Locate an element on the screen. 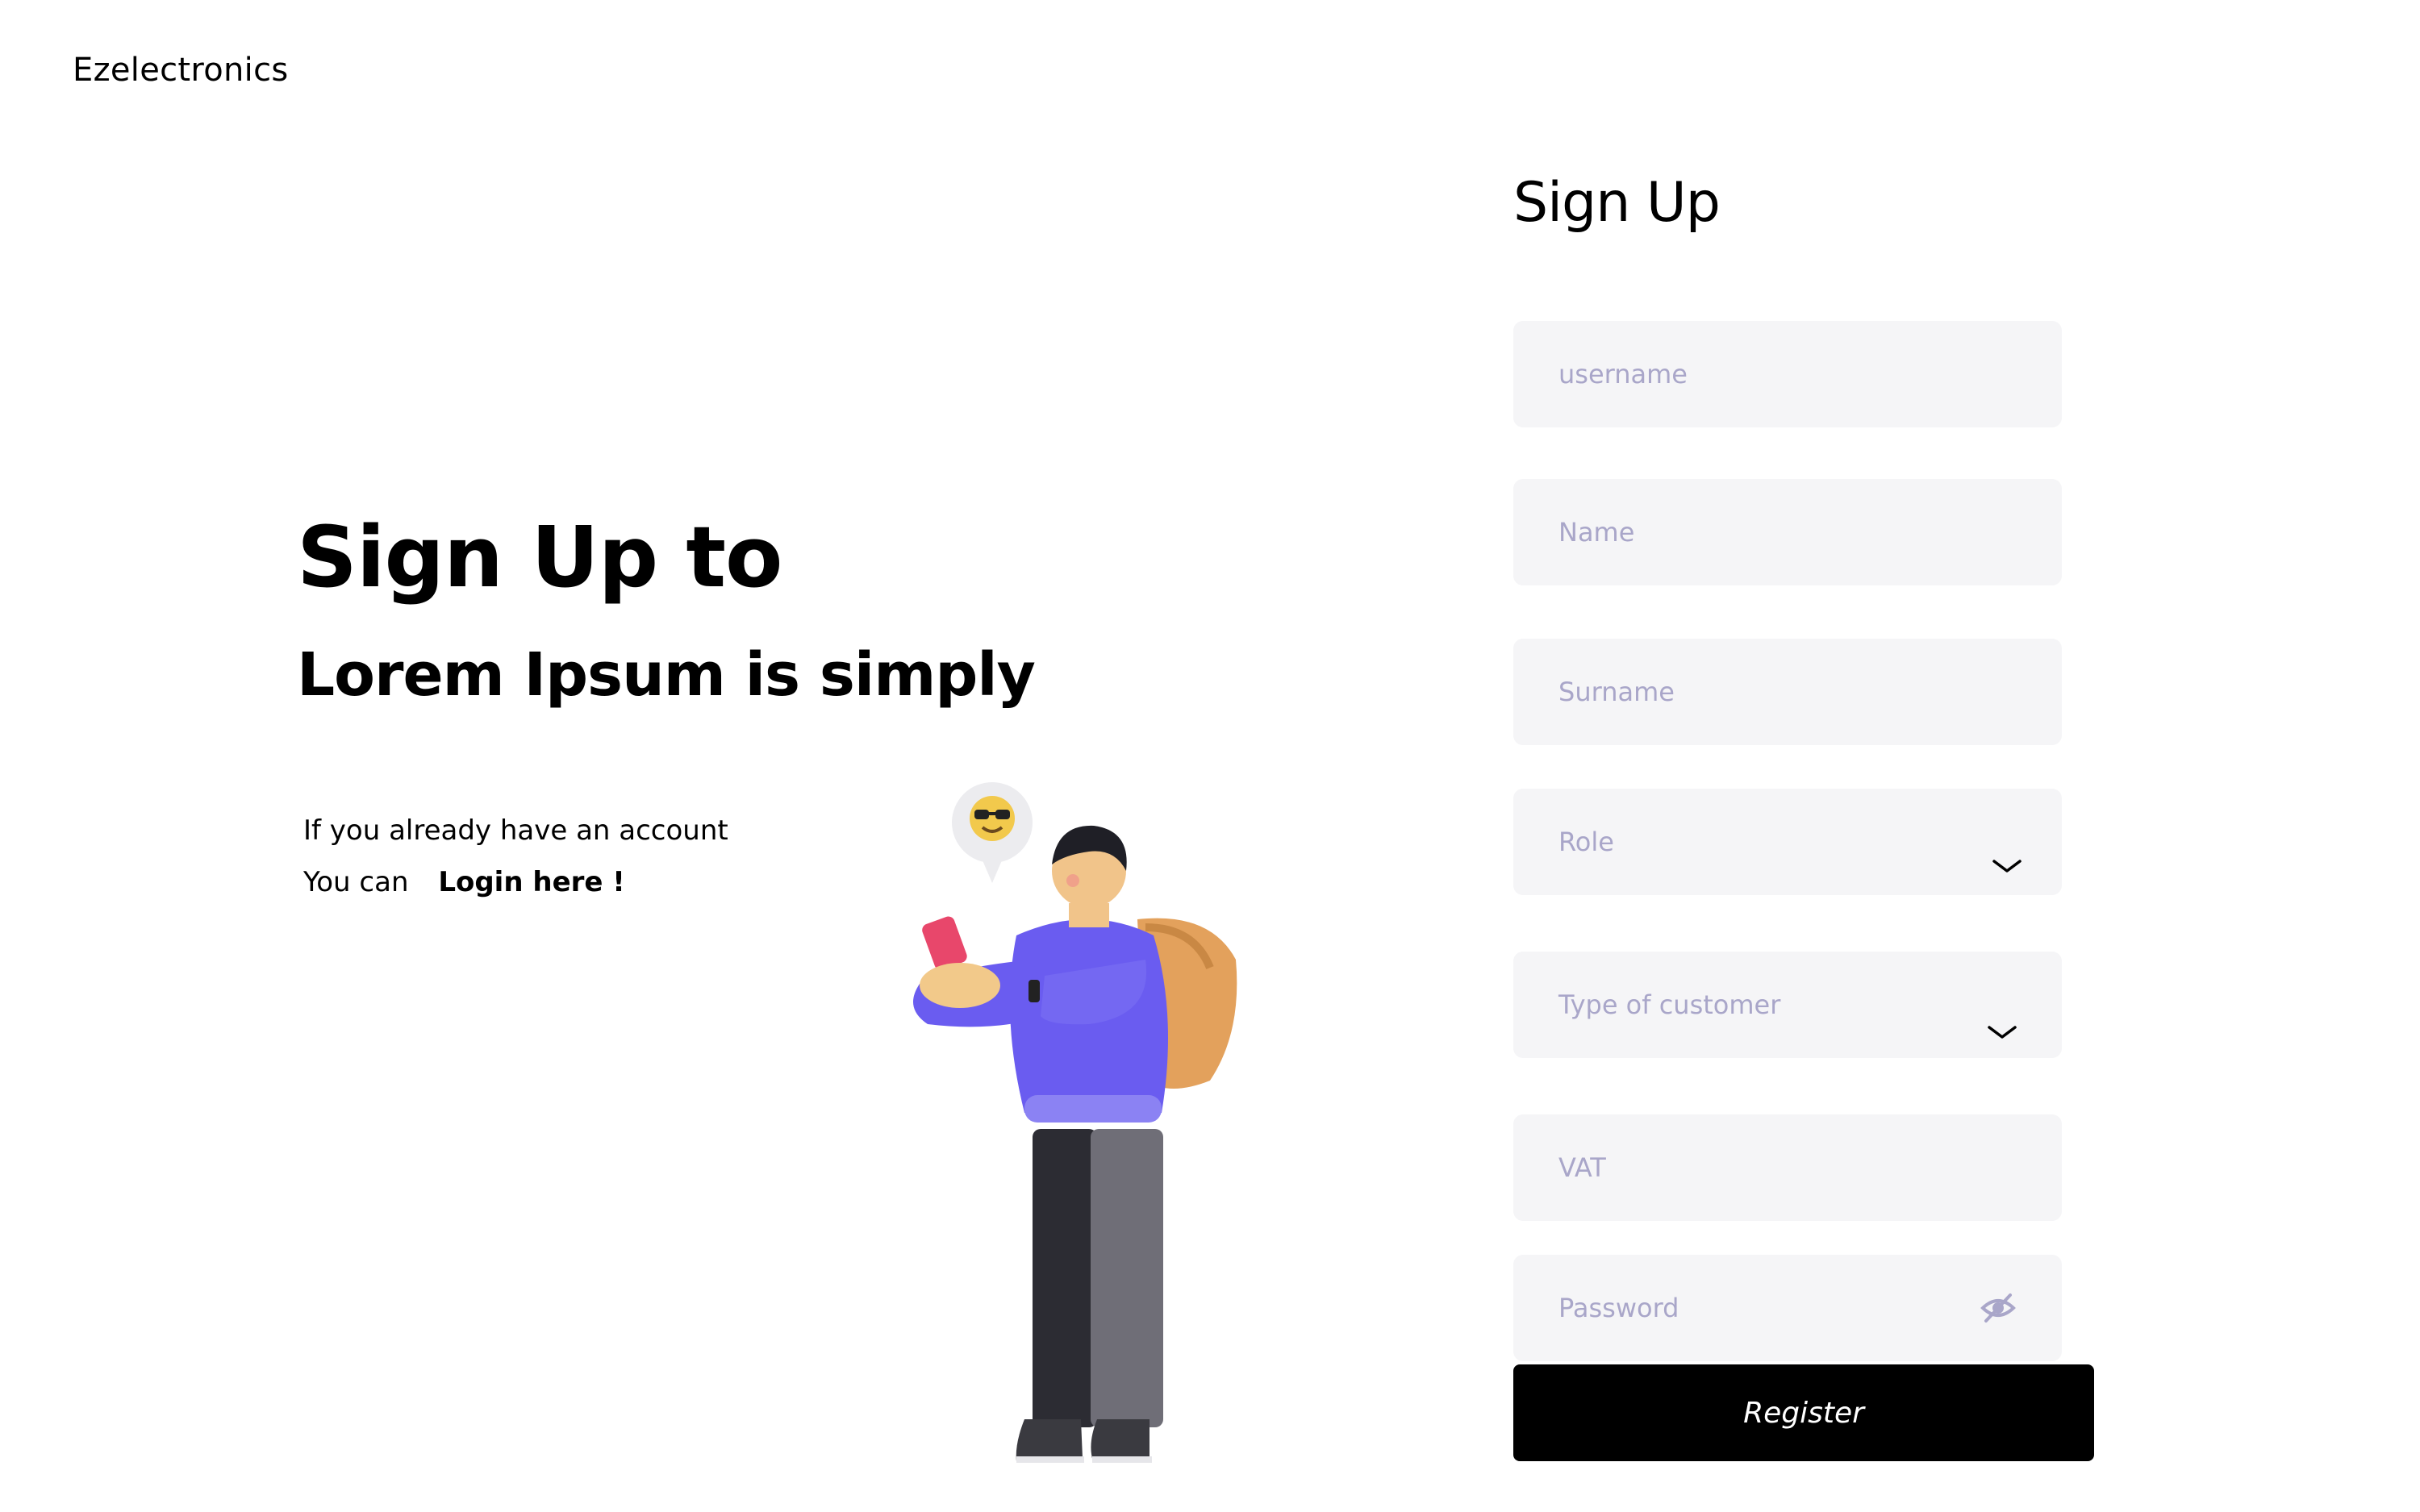 The height and width of the screenshot is (1512, 2420). account-hint: If you already have an account is located at coordinates (515, 831).